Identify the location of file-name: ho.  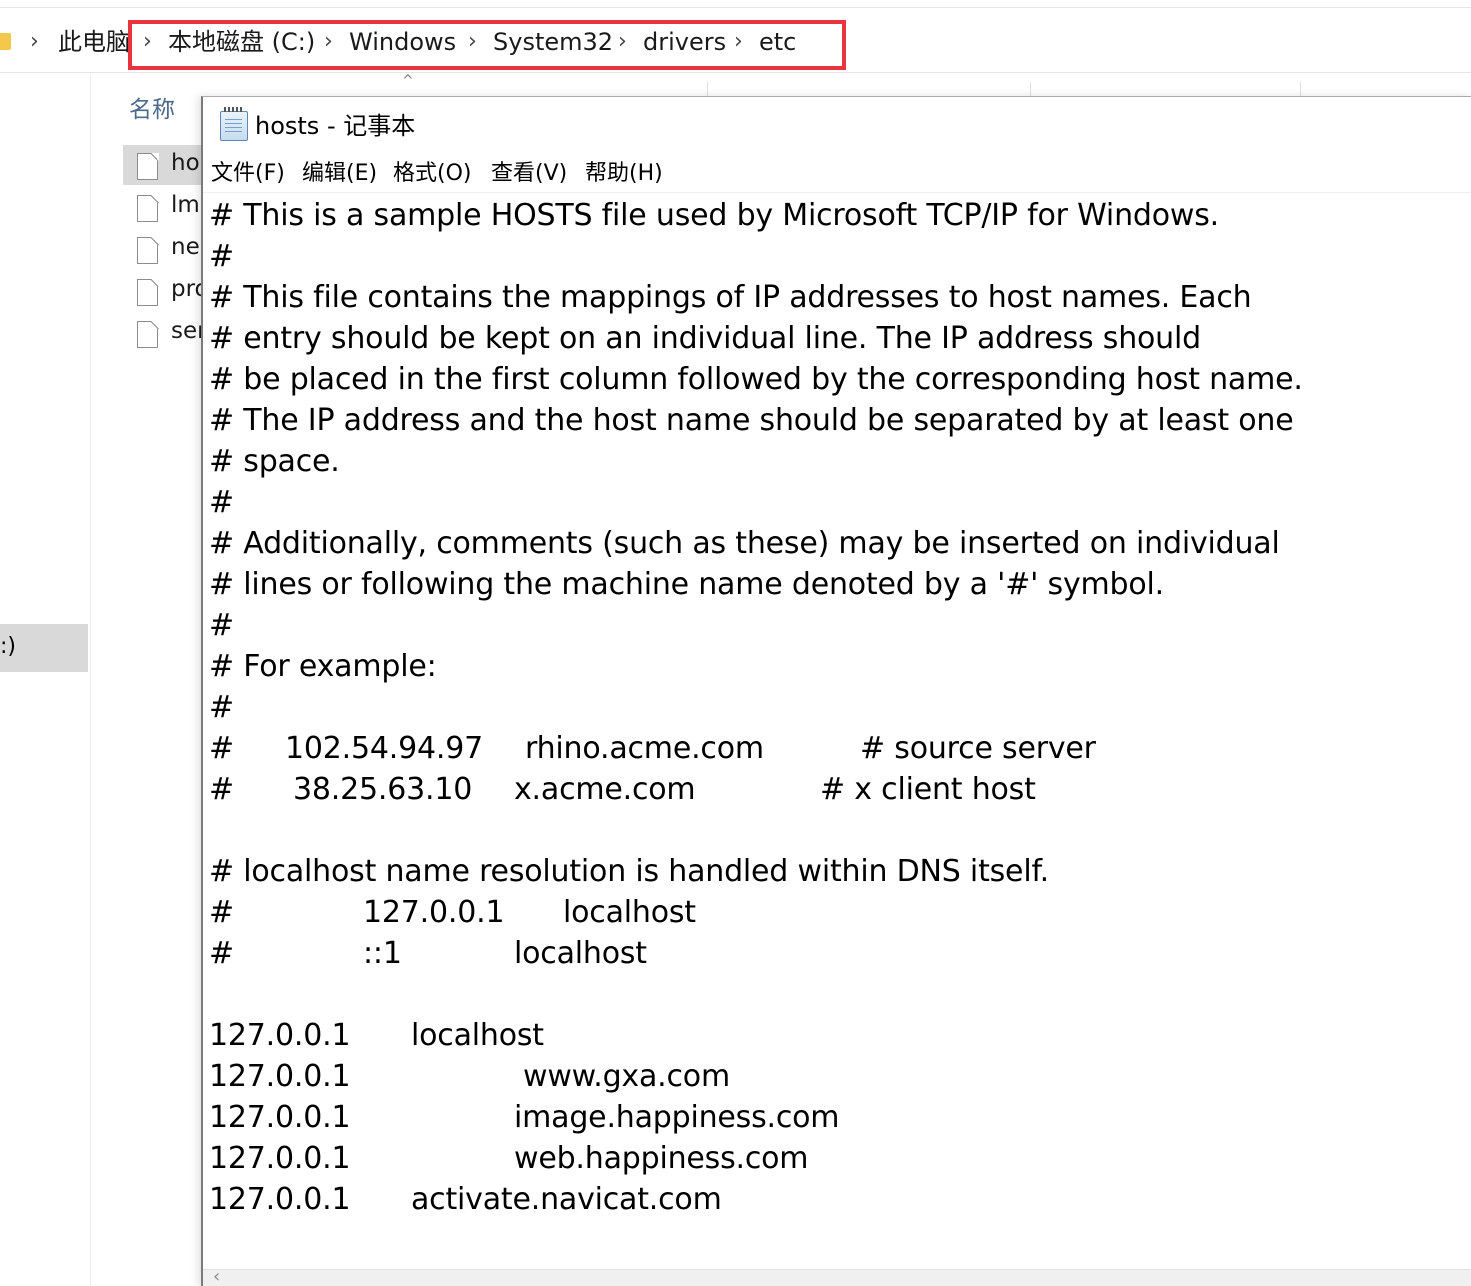
(185, 163).